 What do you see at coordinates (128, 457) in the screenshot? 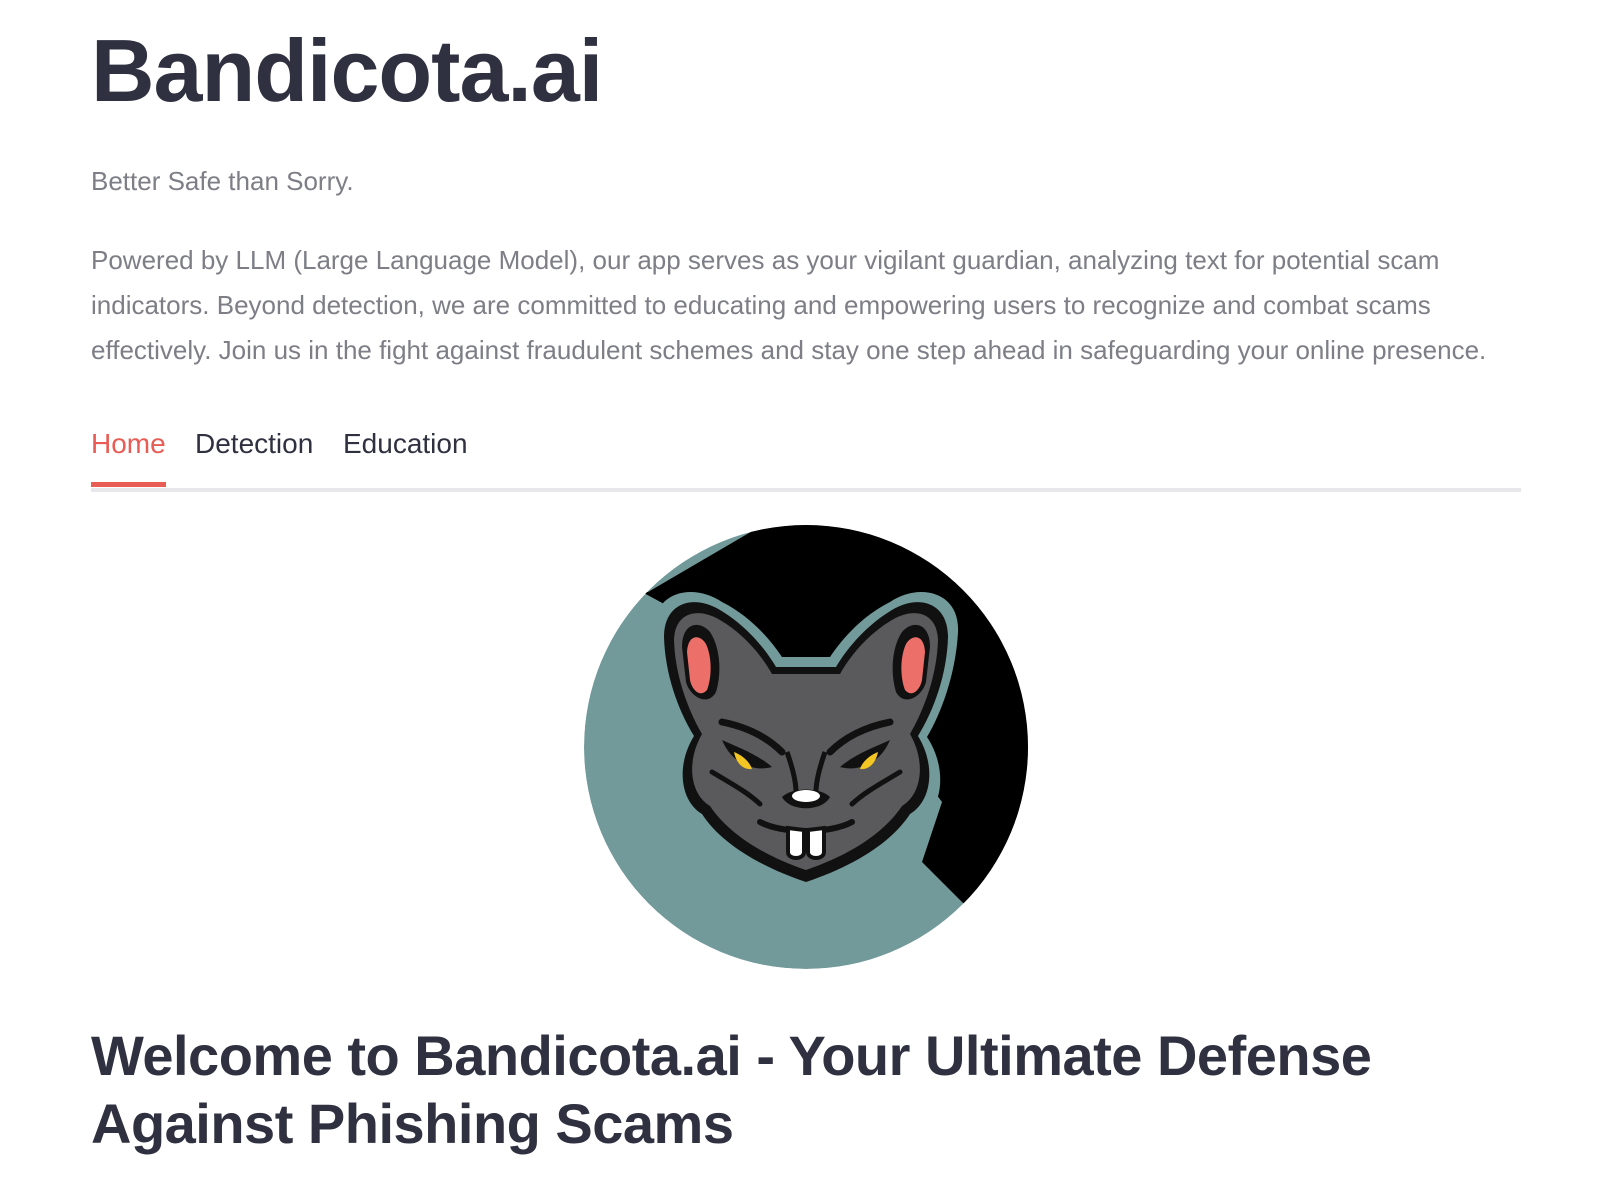
I see `tab-home: Home` at bounding box center [128, 457].